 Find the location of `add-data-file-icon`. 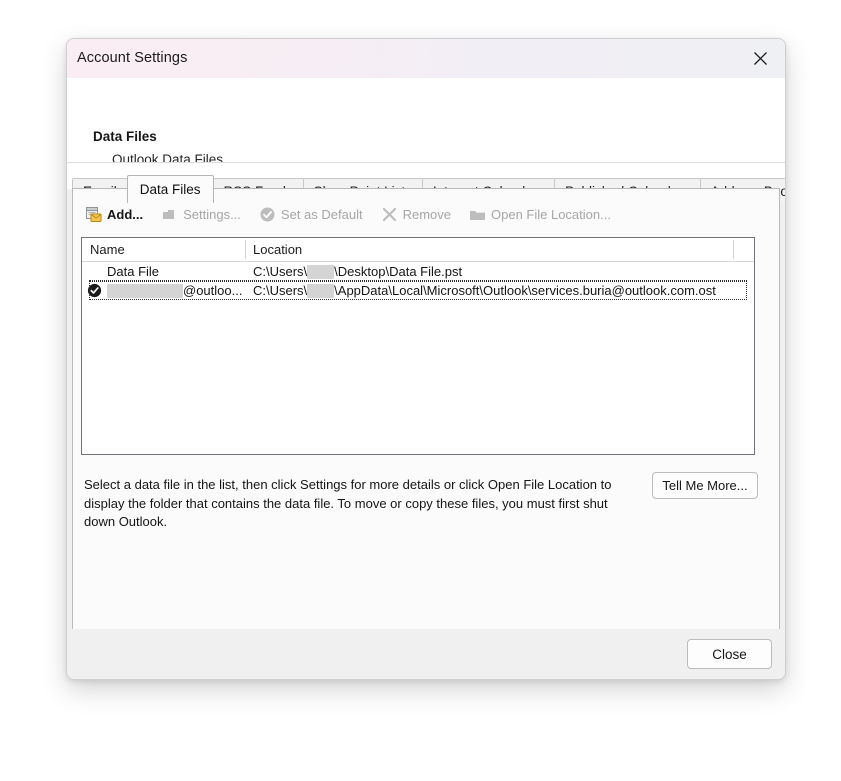

add-data-file-icon is located at coordinates (93, 214).